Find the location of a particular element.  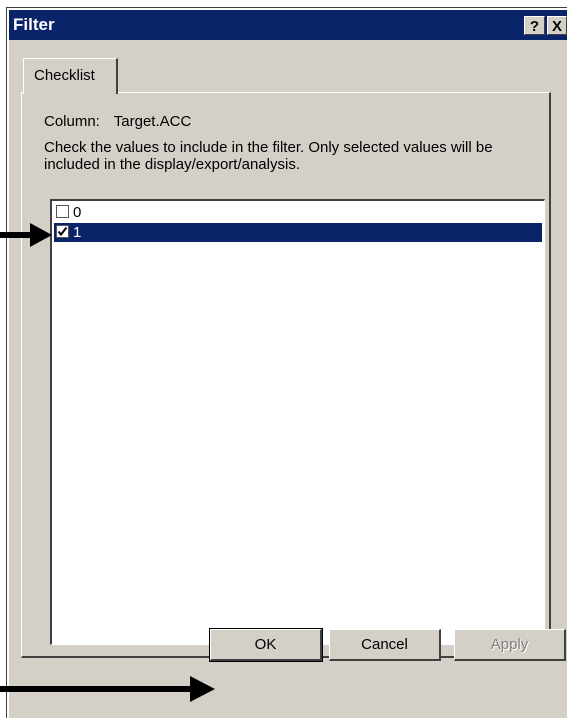

ok-button: OK is located at coordinates (266, 645).